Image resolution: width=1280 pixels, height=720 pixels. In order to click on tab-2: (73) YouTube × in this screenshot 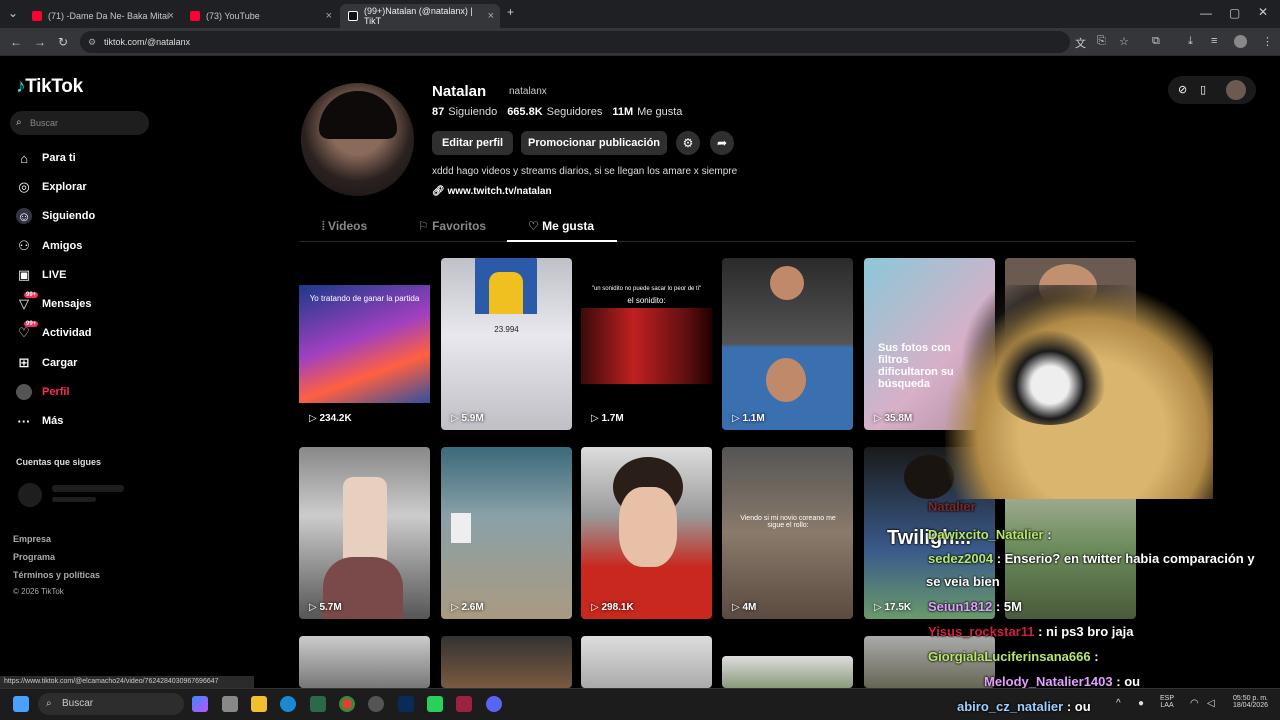, I will do `click(260, 16)`.